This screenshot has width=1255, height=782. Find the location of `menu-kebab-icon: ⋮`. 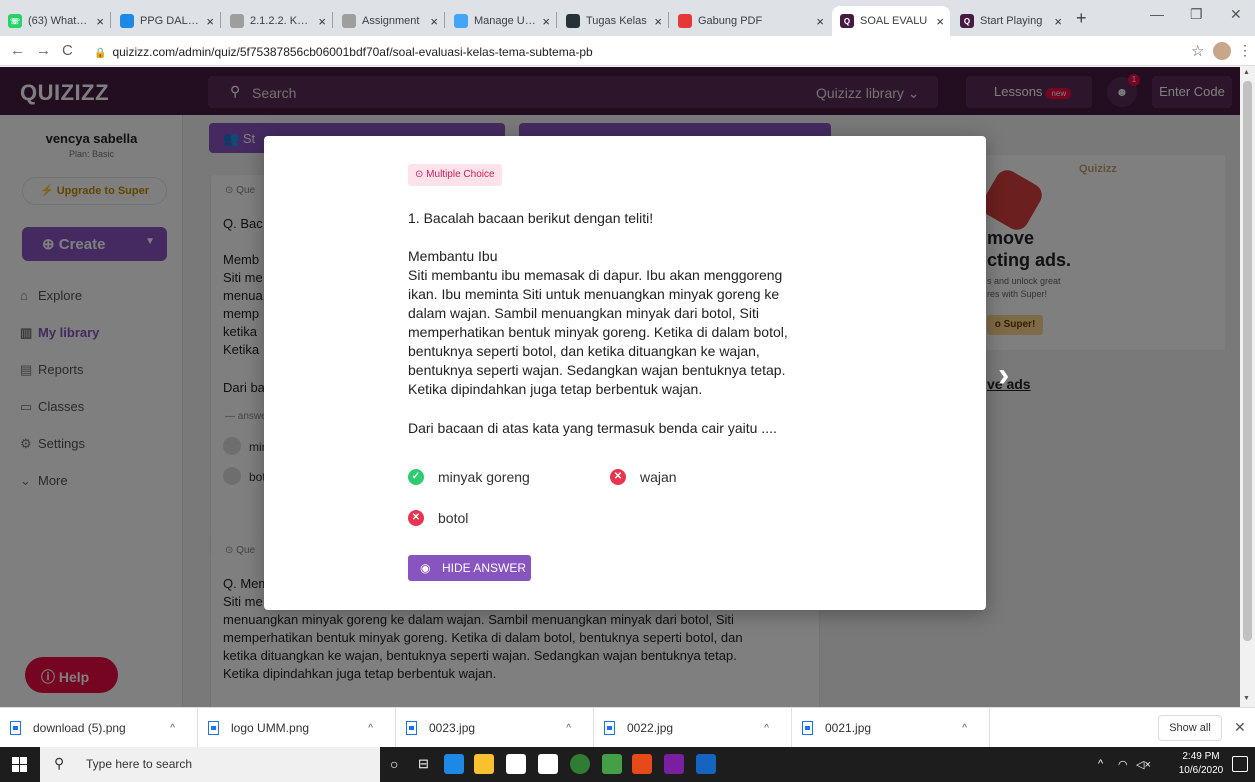

menu-kebab-icon: ⋮ is located at coordinates (1245, 50).